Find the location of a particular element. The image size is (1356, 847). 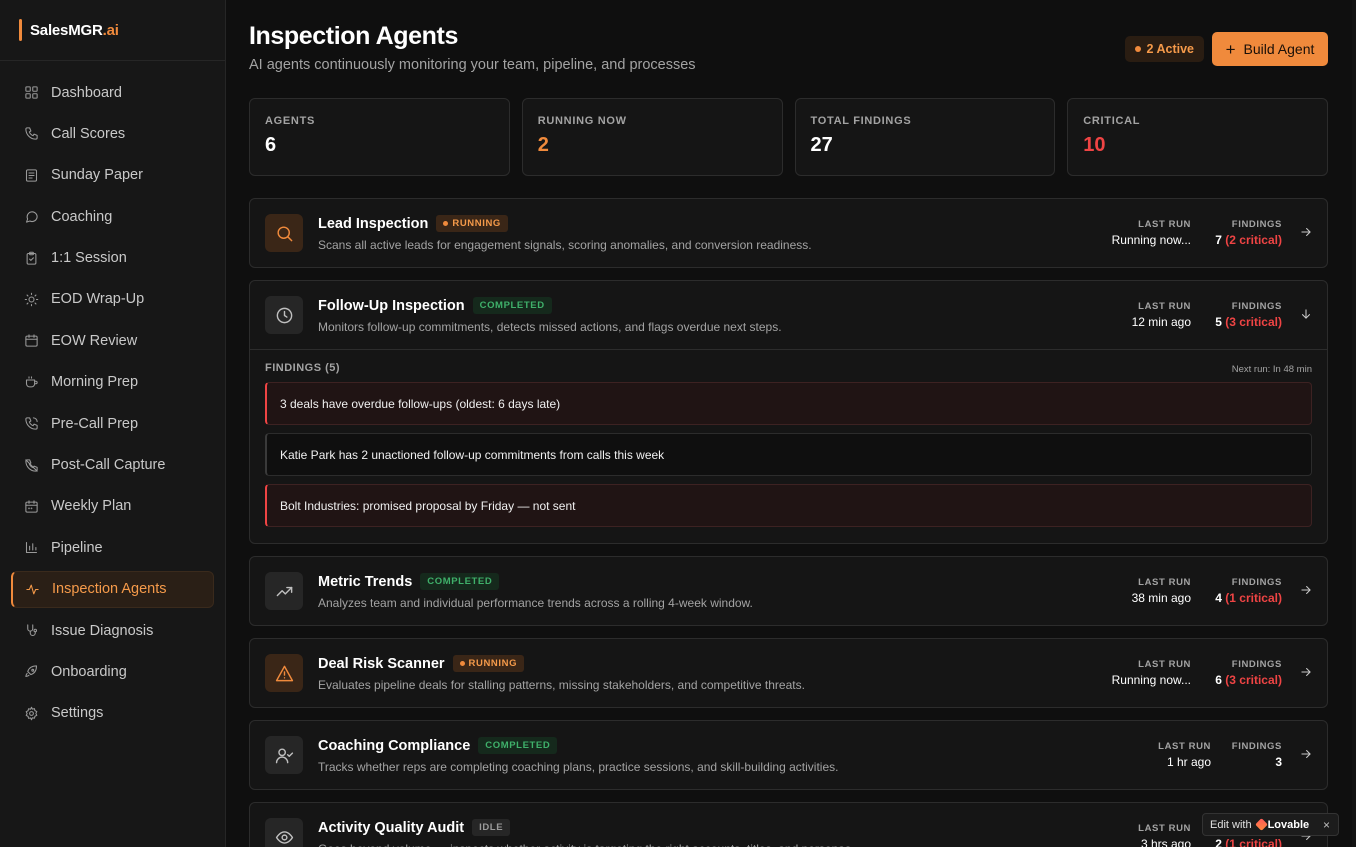

agent-name: Activity Quality Audit is located at coordinates (391, 827).